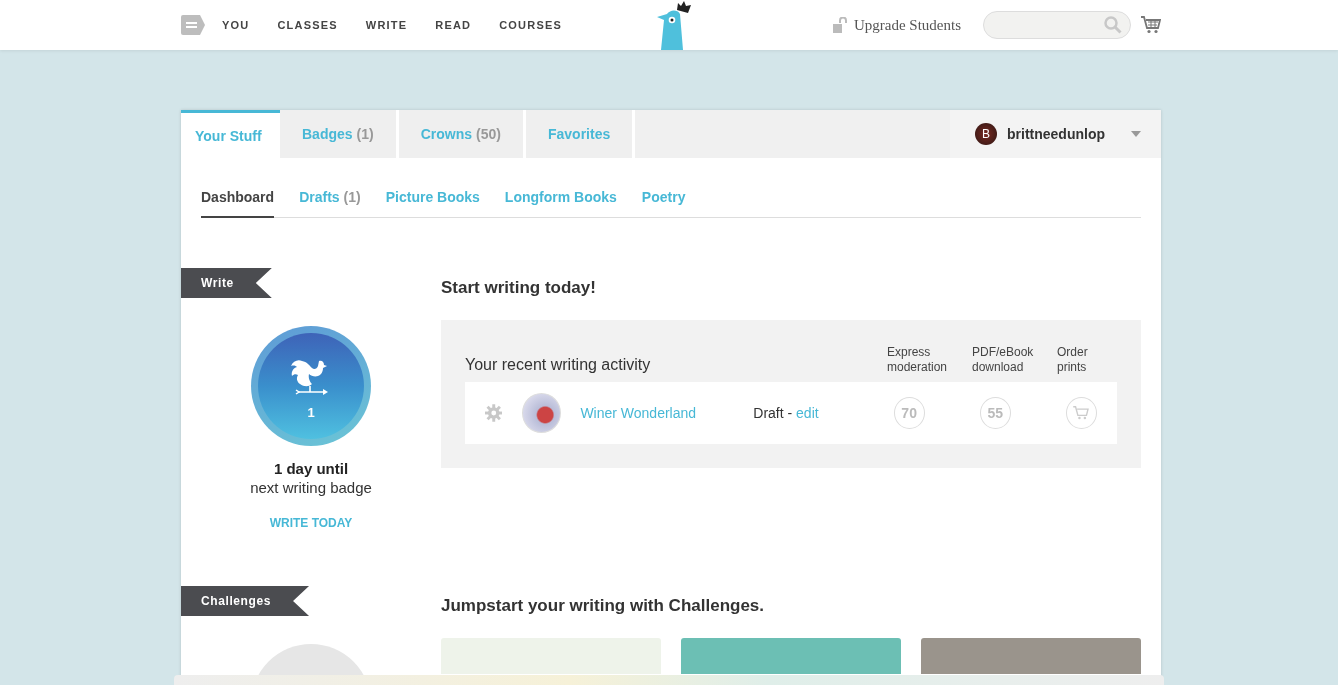 This screenshot has height=685, width=1338. I want to click on subtab: Drafts (1), so click(330, 203).